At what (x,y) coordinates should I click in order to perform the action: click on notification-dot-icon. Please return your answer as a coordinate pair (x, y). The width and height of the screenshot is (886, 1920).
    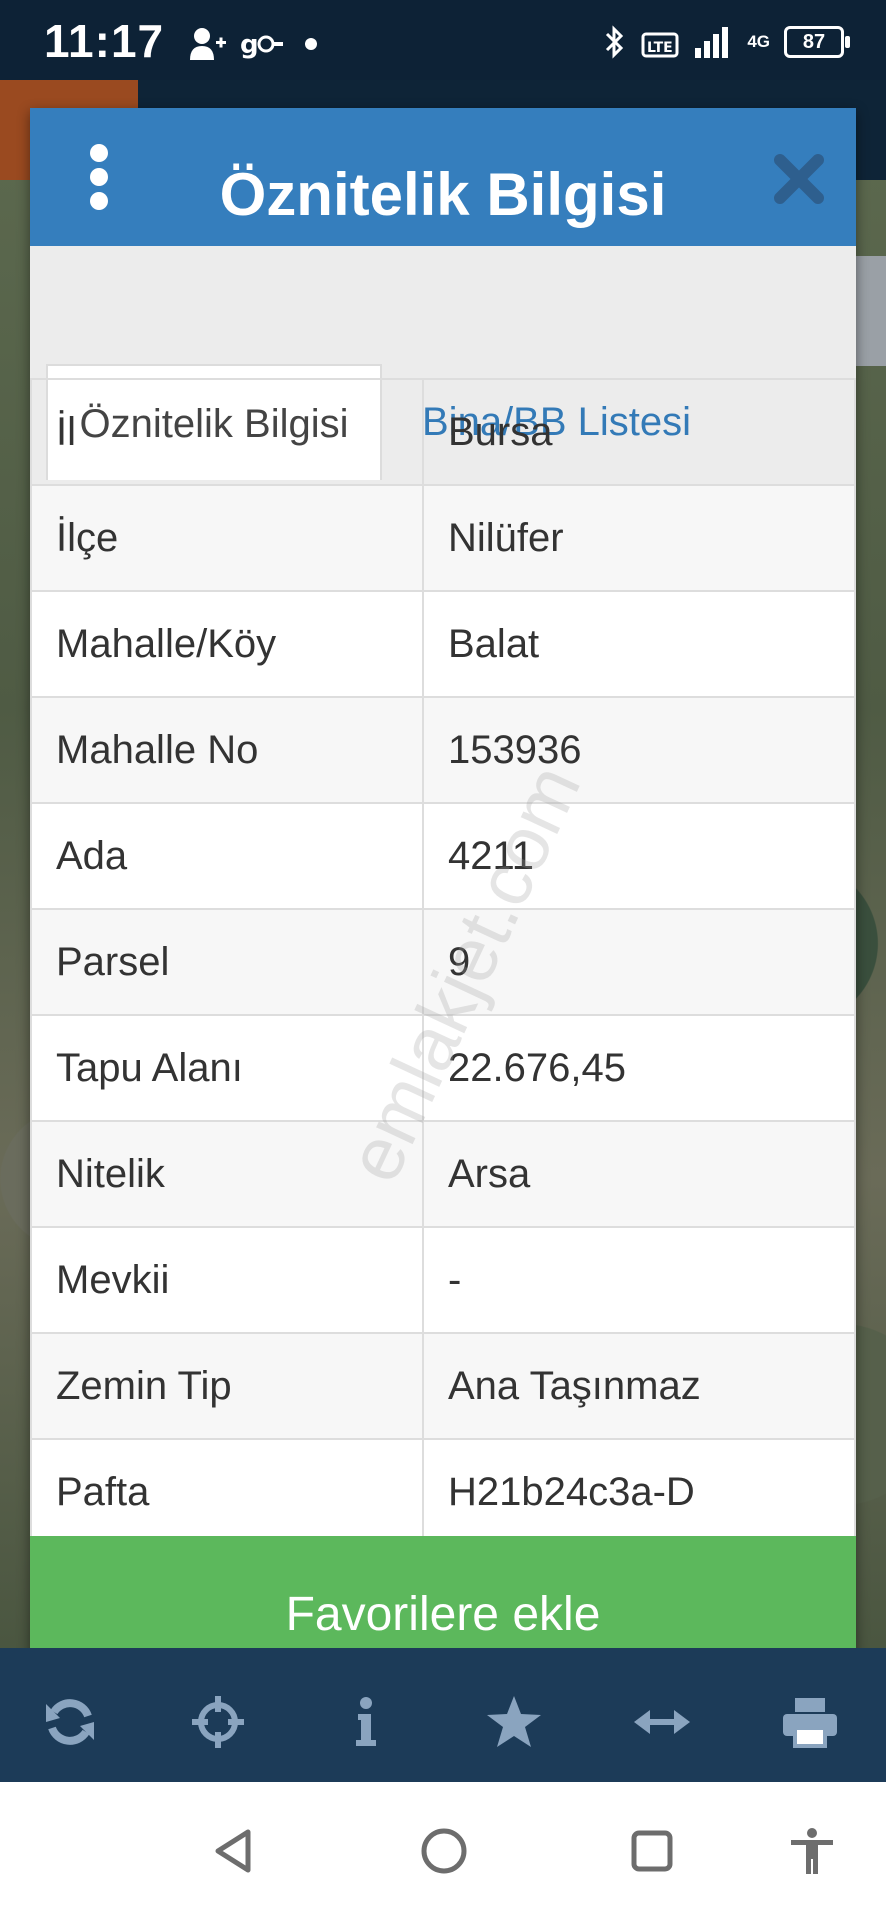
    Looking at the image, I should click on (311, 44).